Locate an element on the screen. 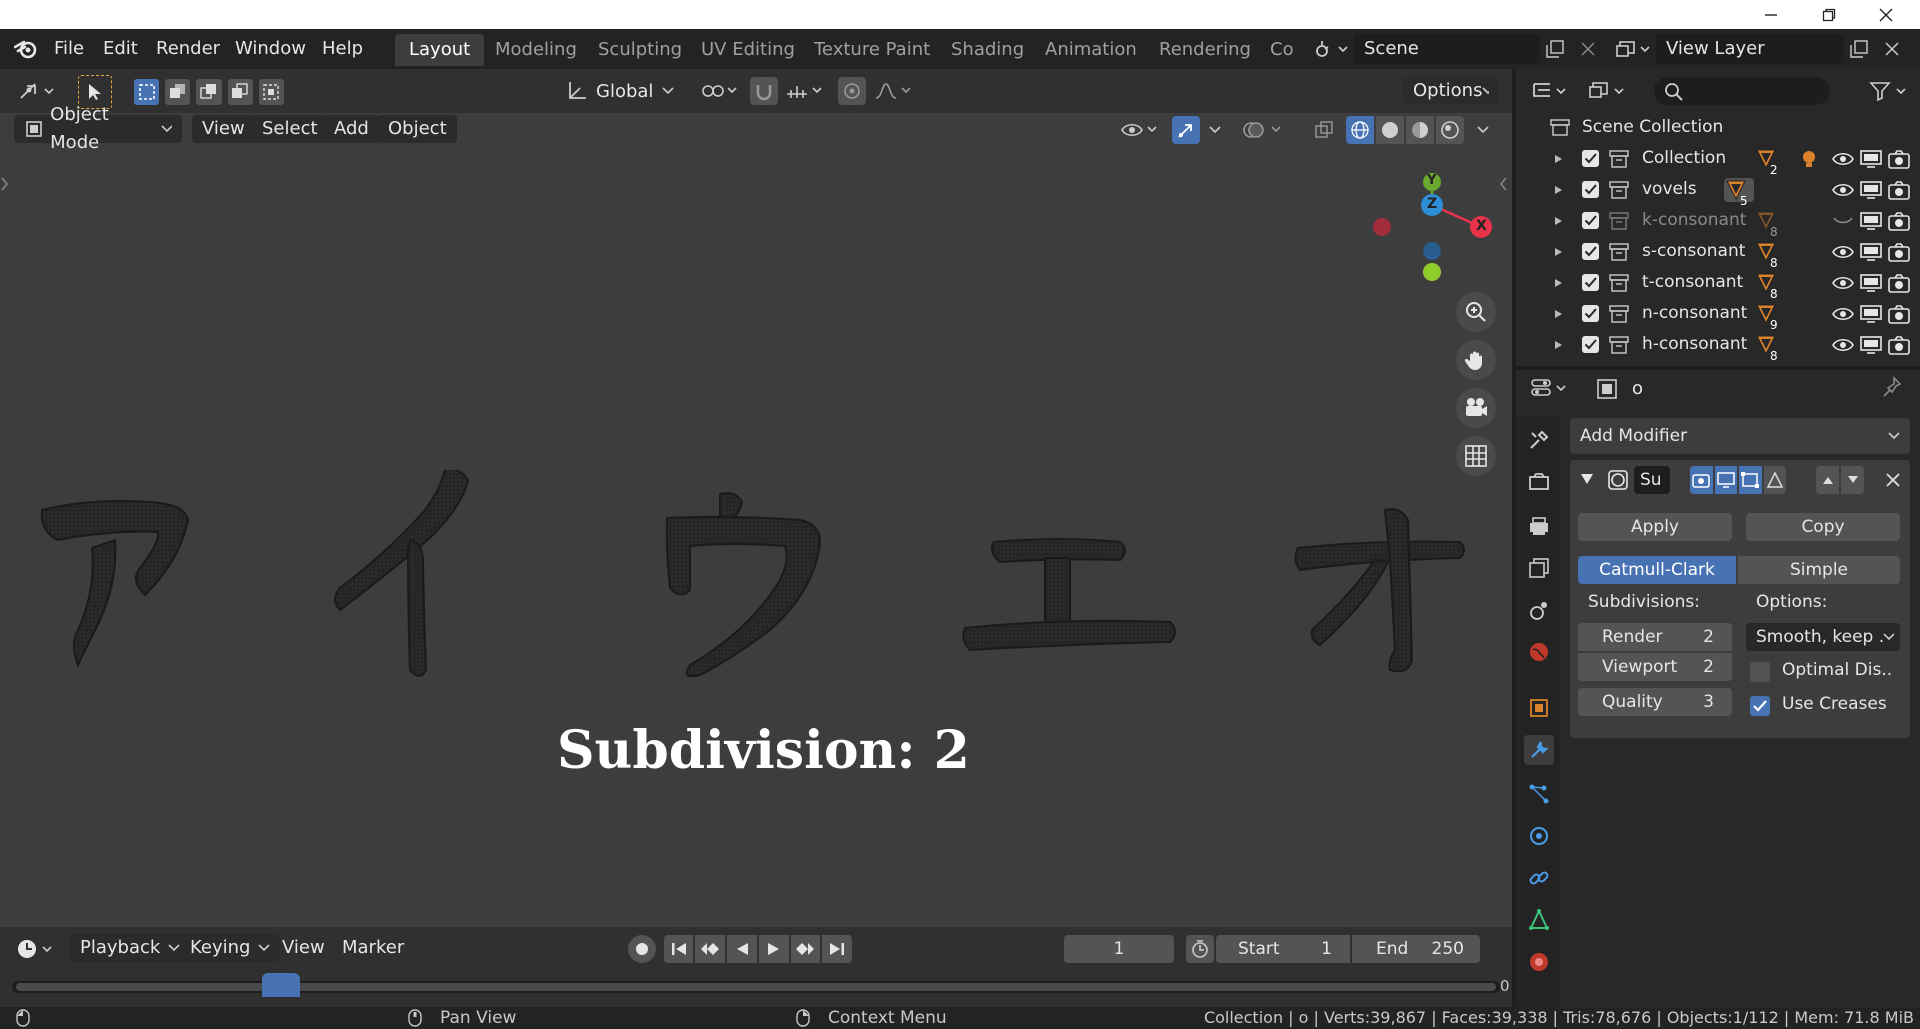 The width and height of the screenshot is (1920, 1029). overlays-icon is located at coordinates (1264, 130).